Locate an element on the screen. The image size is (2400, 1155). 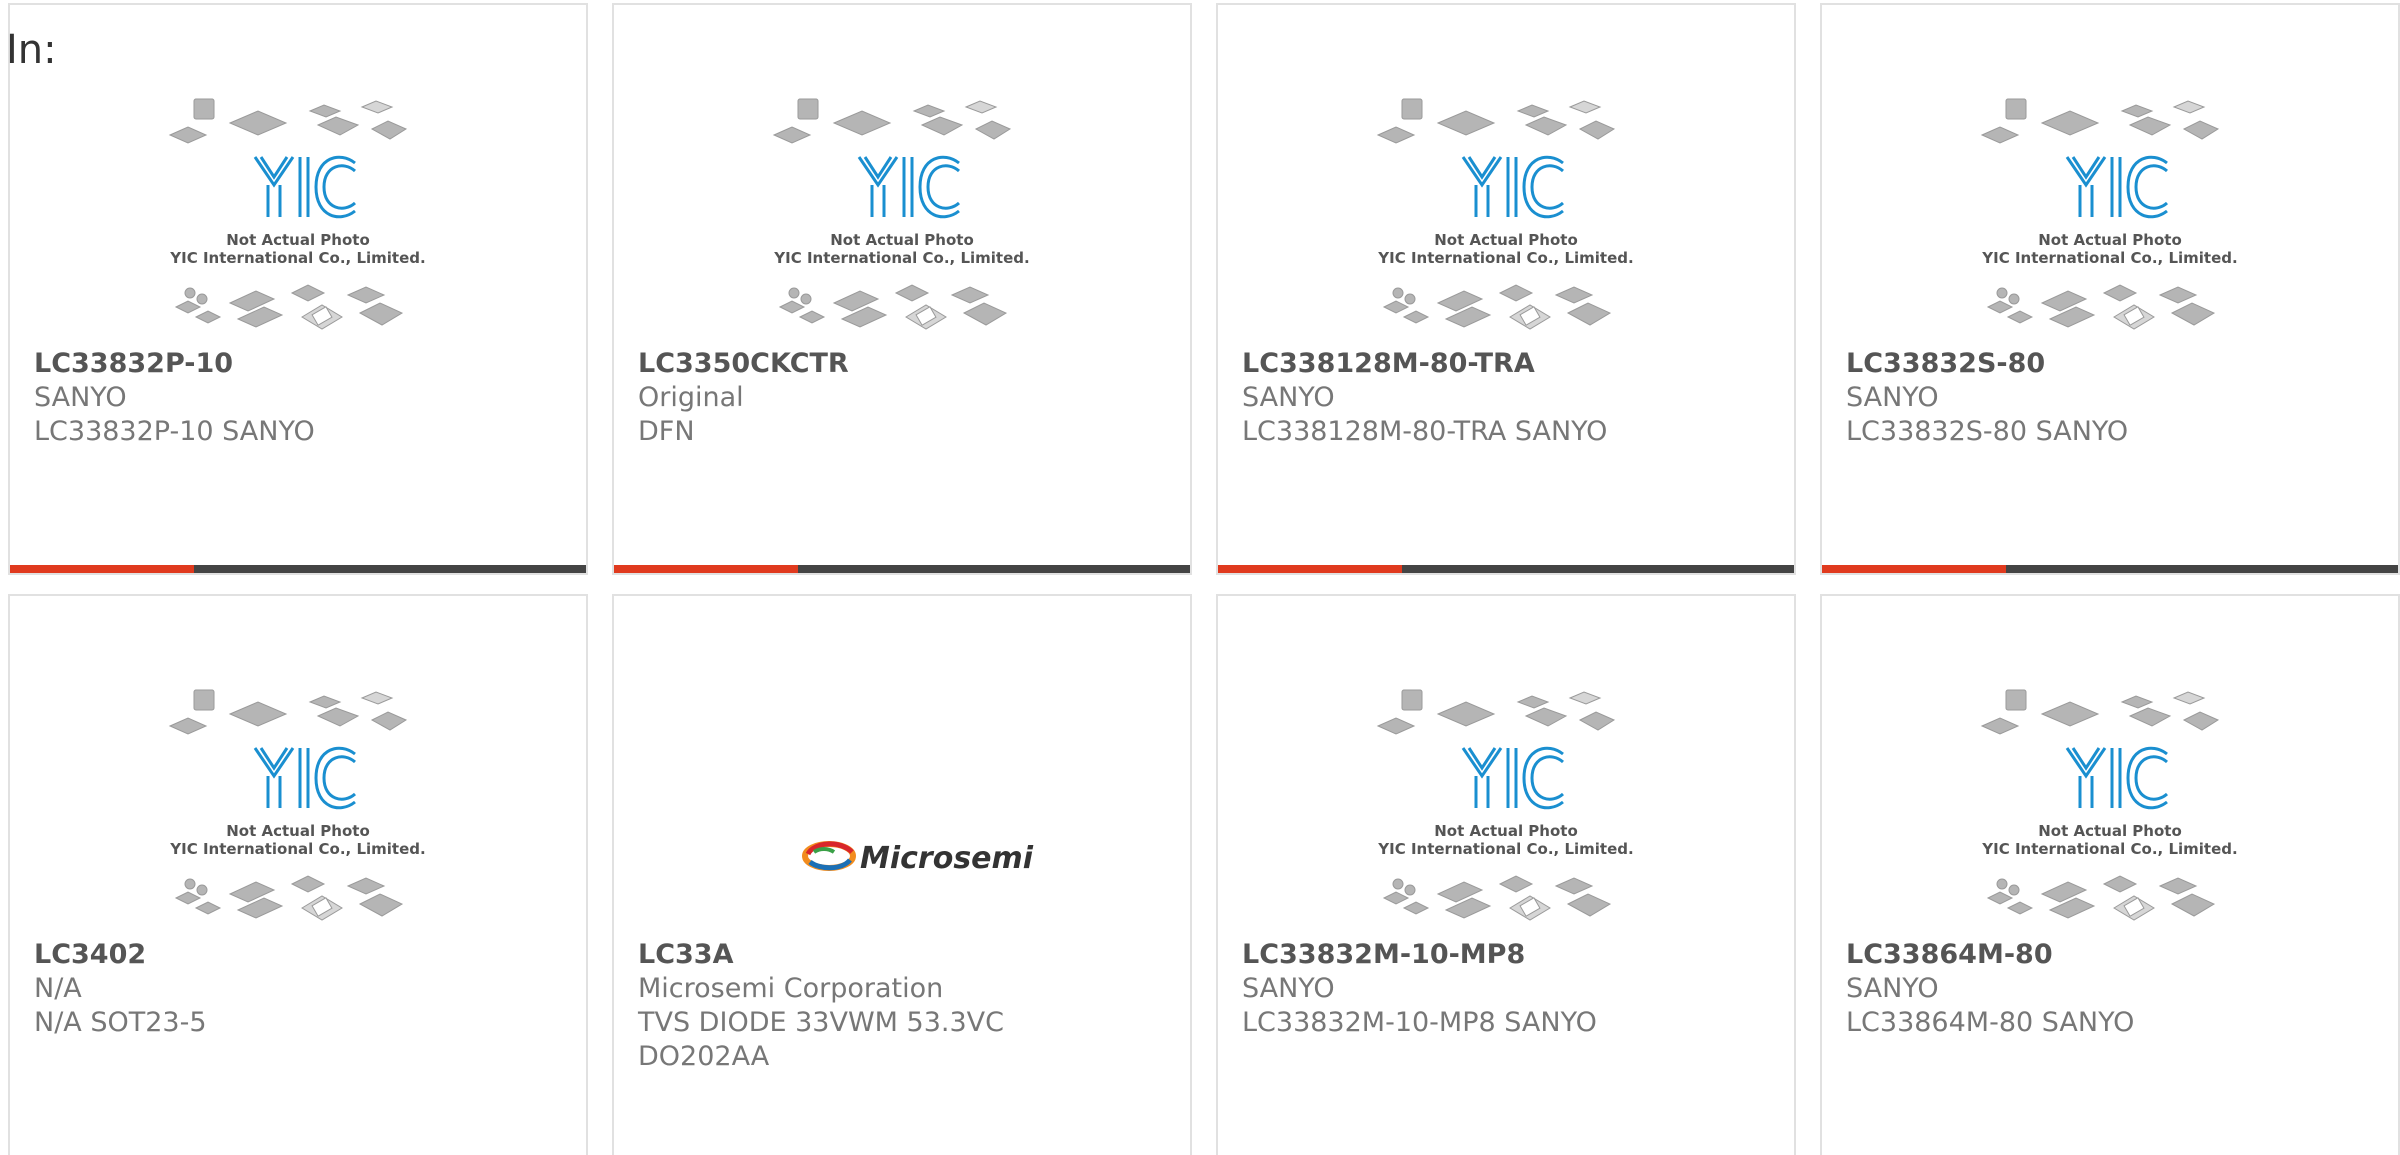
manufacturer-text: Microsemi Corporation is located at coordinates (791, 988).